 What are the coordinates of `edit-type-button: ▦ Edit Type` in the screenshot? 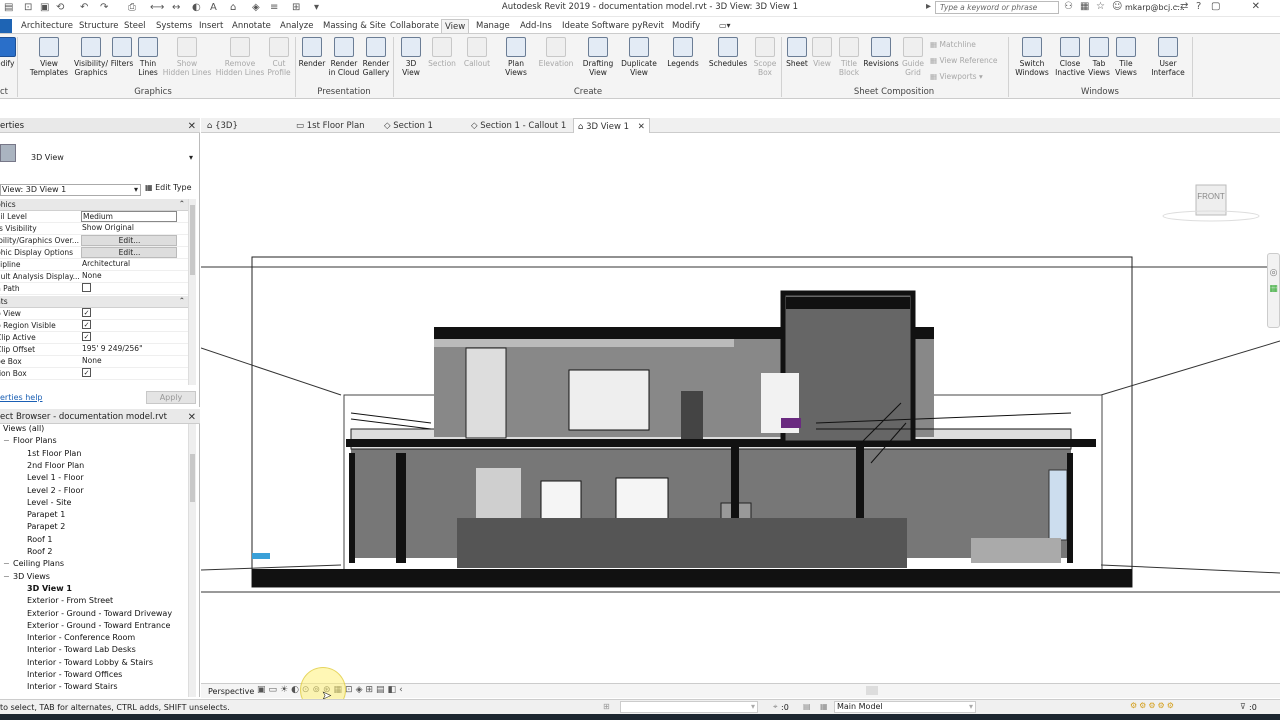 It's located at (170, 190).